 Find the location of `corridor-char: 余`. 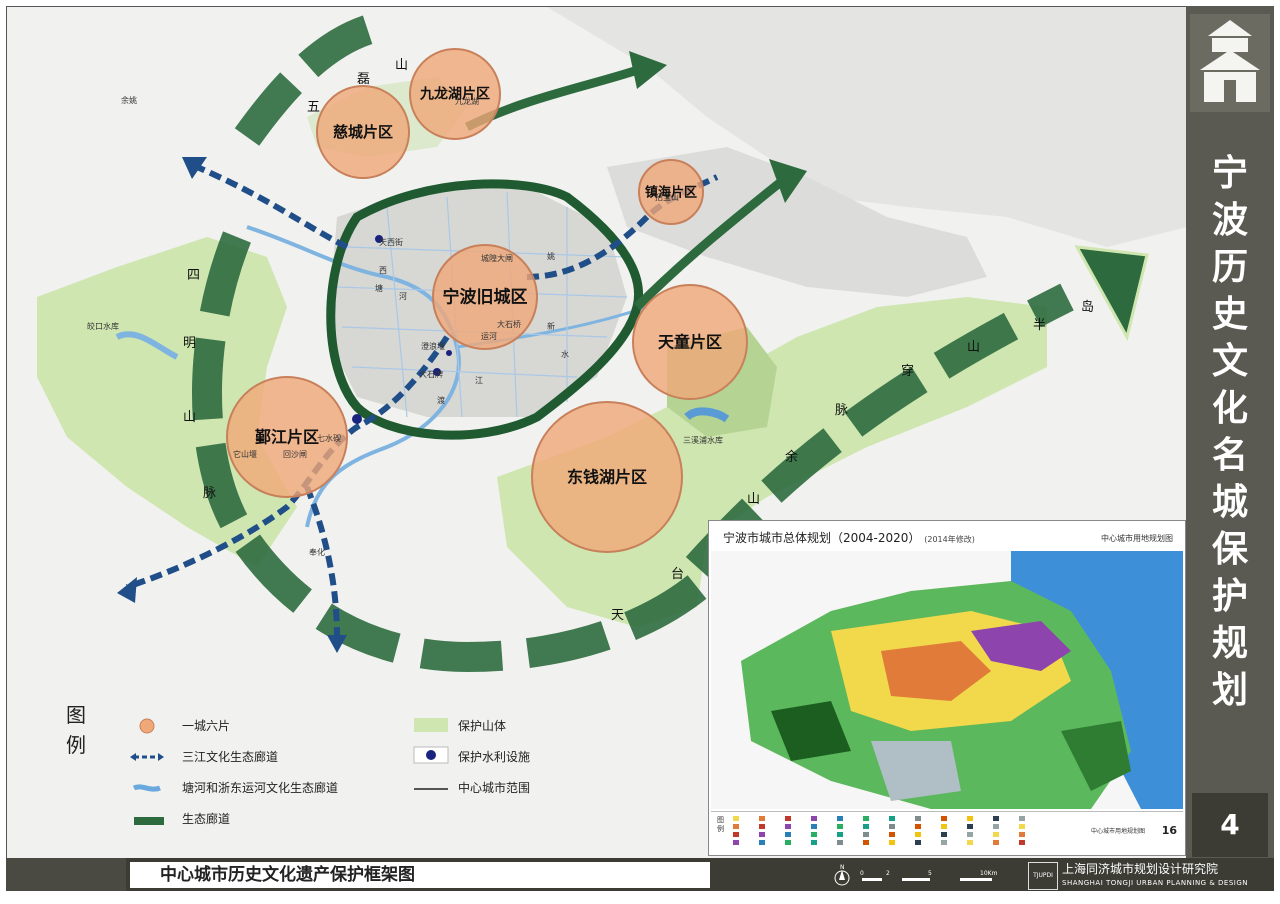

corridor-char: 余 is located at coordinates (791, 456).